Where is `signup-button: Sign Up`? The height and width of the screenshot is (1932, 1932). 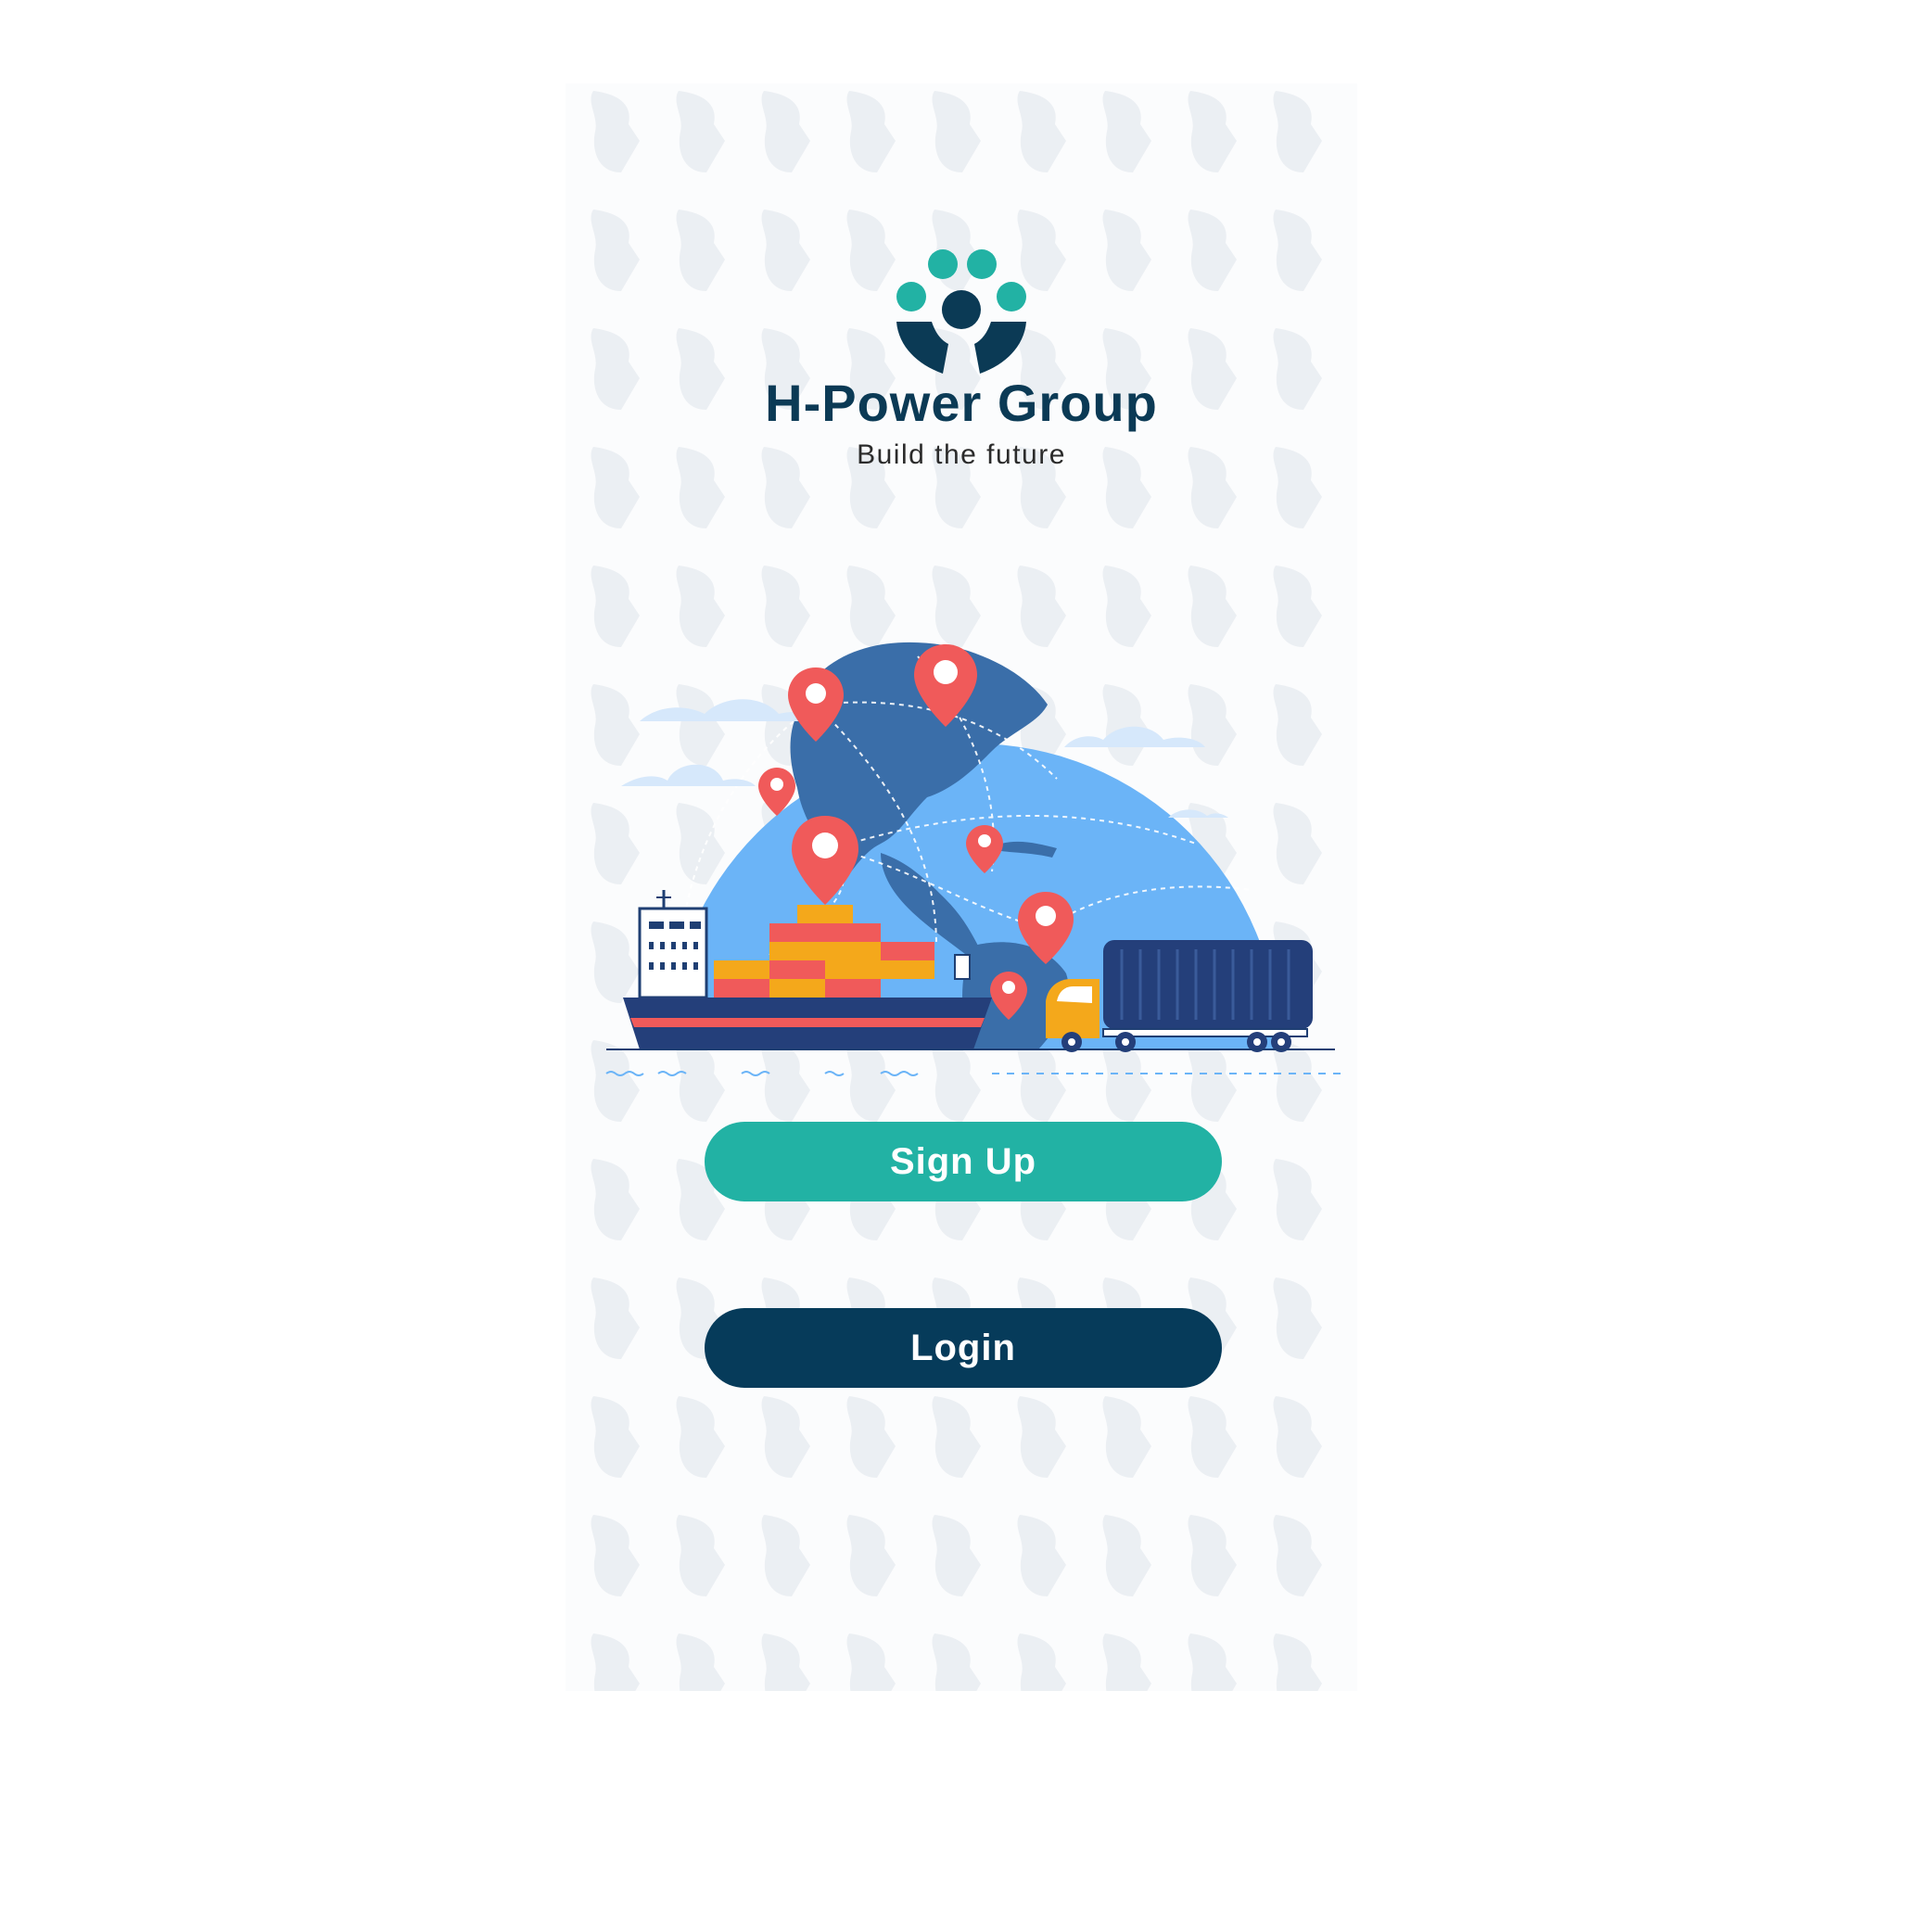 signup-button: Sign Up is located at coordinates (963, 1161).